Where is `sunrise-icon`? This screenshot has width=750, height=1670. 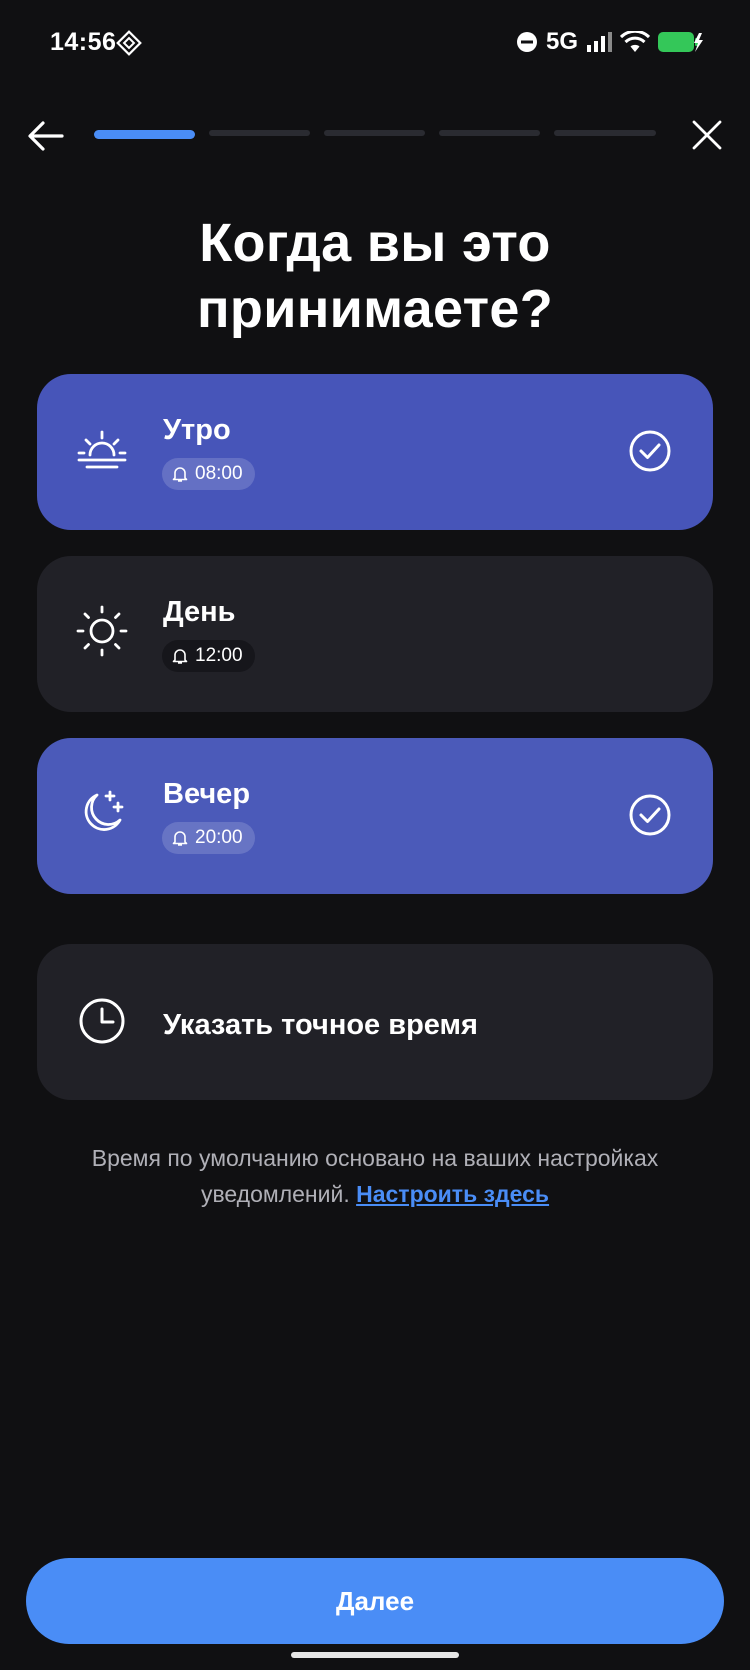 sunrise-icon is located at coordinates (102, 449).